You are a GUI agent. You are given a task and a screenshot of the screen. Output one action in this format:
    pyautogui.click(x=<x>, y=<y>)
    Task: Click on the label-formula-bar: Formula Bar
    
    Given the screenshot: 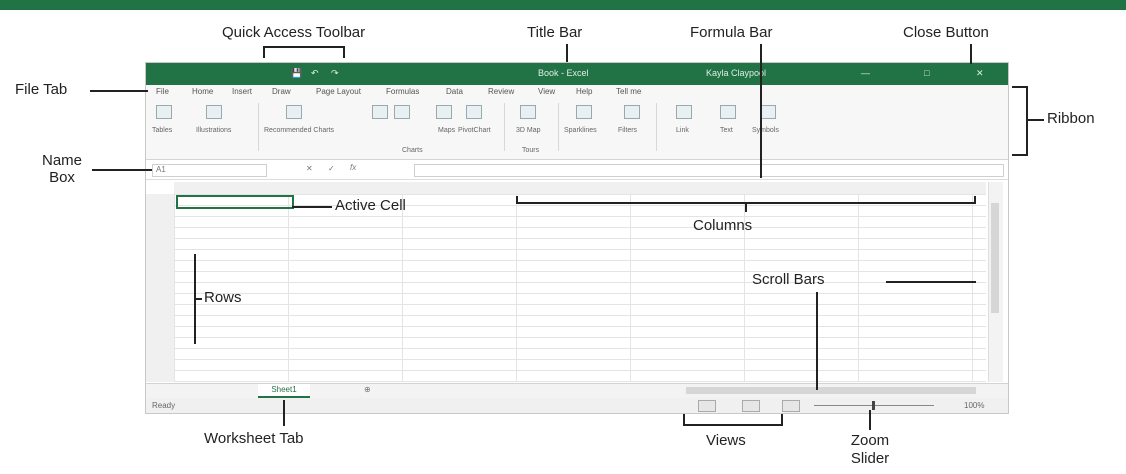 What is the action you would take?
    pyautogui.click(x=731, y=32)
    